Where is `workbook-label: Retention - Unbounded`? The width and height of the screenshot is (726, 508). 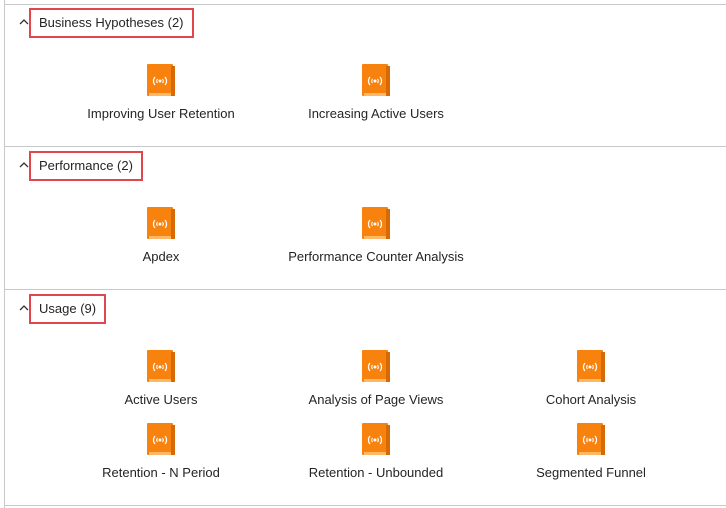 workbook-label: Retention - Unbounded is located at coordinates (376, 472).